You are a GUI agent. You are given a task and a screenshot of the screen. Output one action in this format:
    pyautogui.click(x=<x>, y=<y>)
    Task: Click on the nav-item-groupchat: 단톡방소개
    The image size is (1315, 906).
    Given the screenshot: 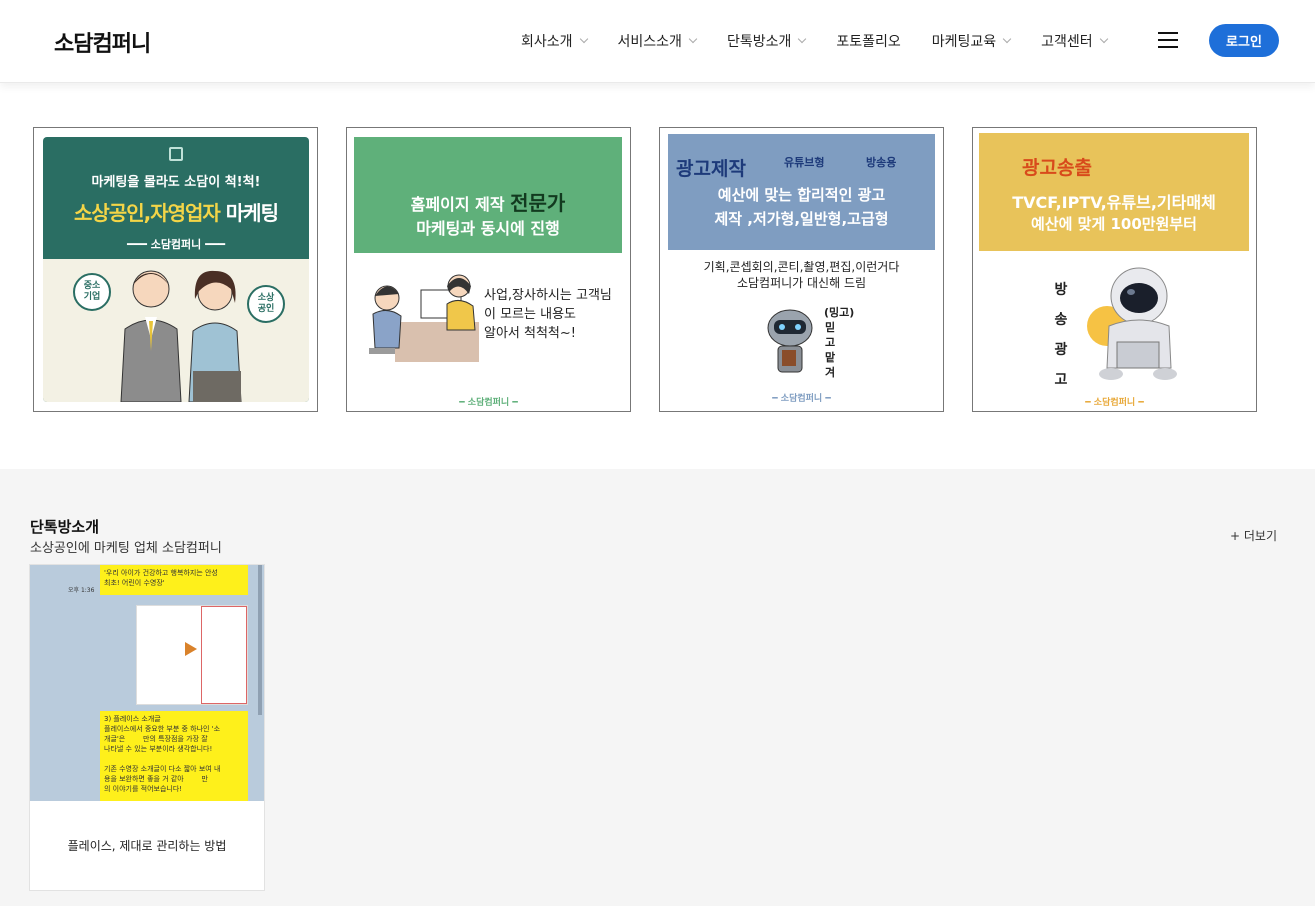 What is the action you would take?
    pyautogui.click(x=766, y=41)
    